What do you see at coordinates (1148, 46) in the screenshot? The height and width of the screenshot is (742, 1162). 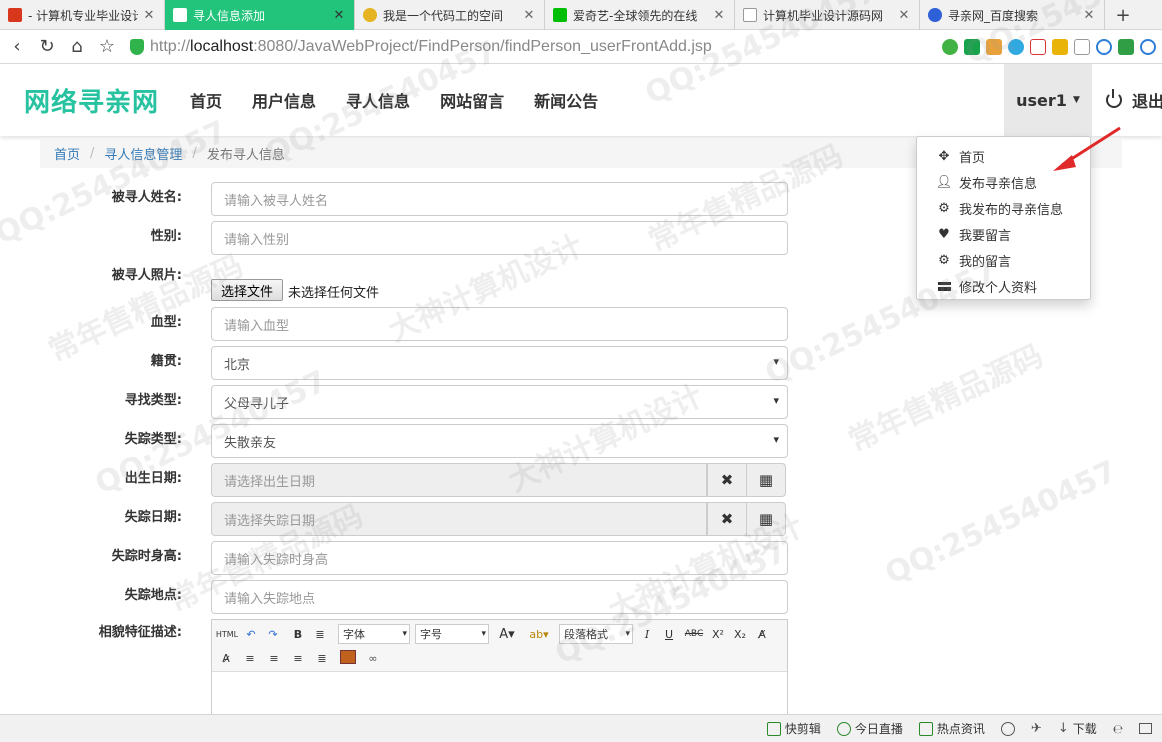 I see `minus-icon` at bounding box center [1148, 46].